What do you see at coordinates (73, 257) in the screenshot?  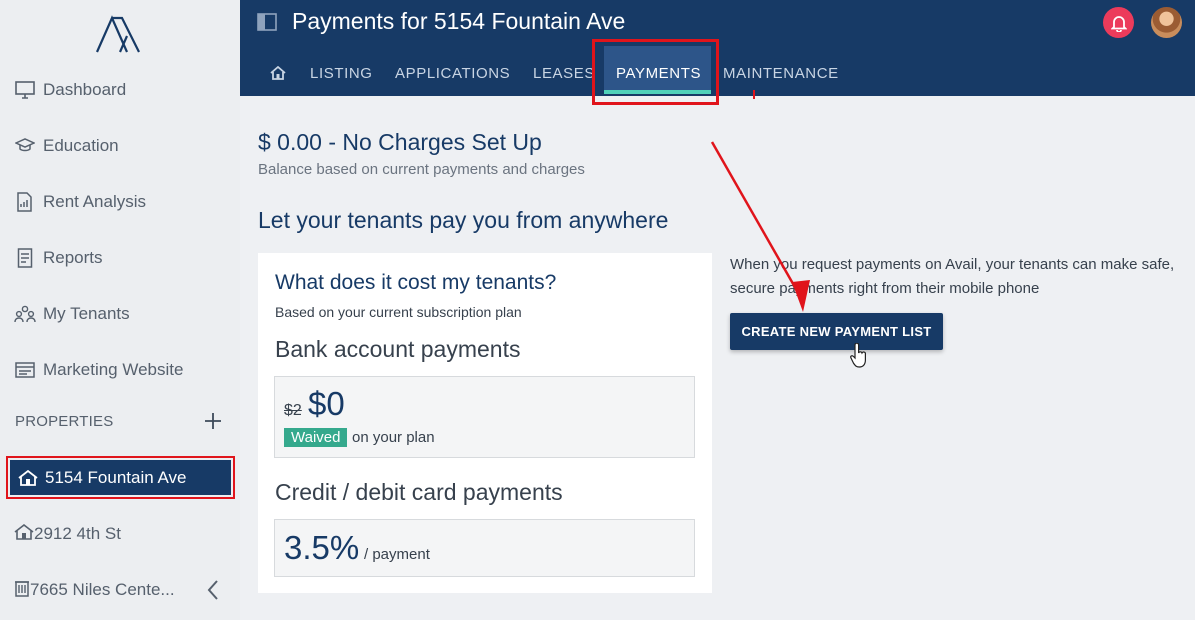 I see `sidebar-item-label: Reports` at bounding box center [73, 257].